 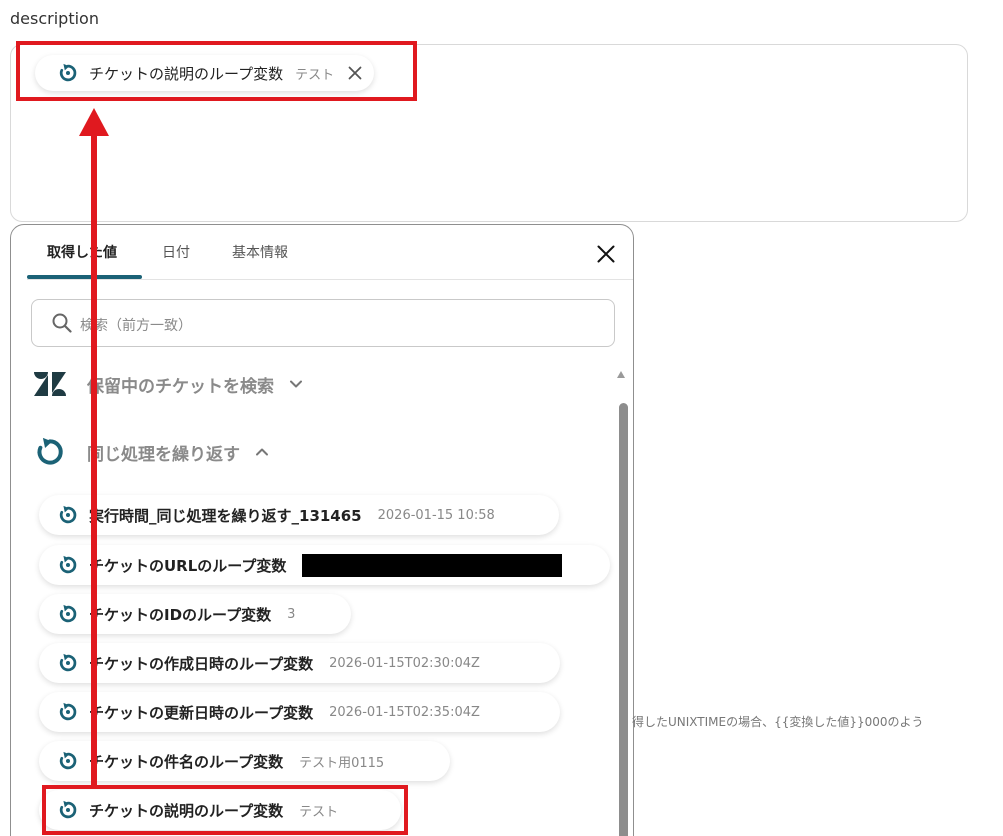 What do you see at coordinates (176, 252) in the screenshot?
I see `tab-date: 日付` at bounding box center [176, 252].